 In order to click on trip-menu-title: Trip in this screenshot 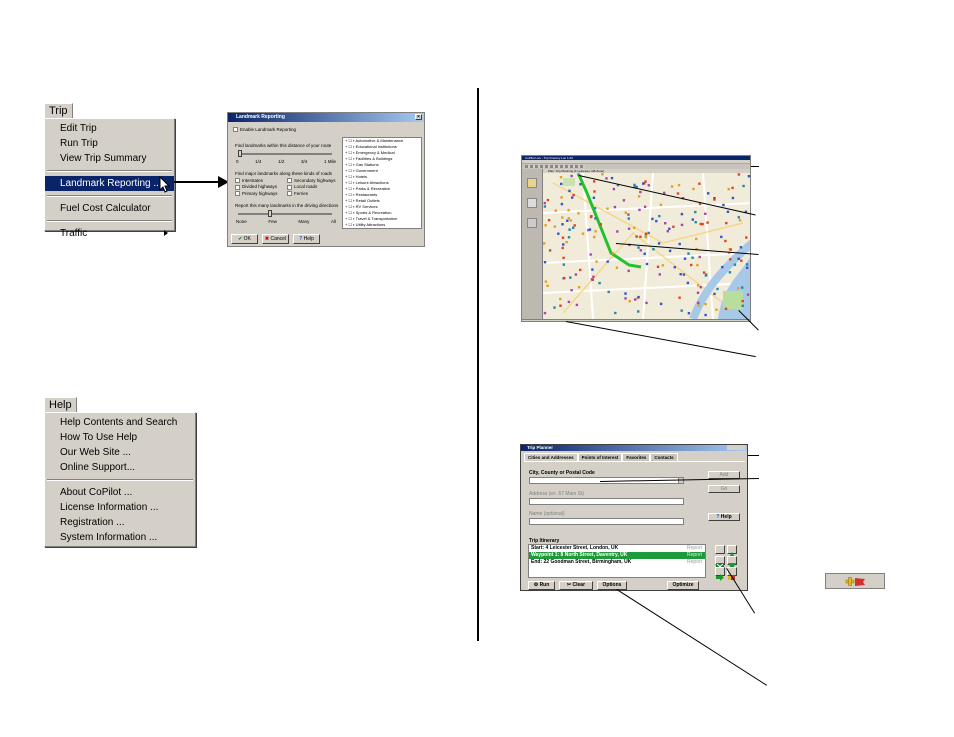, I will do `click(58, 111)`.